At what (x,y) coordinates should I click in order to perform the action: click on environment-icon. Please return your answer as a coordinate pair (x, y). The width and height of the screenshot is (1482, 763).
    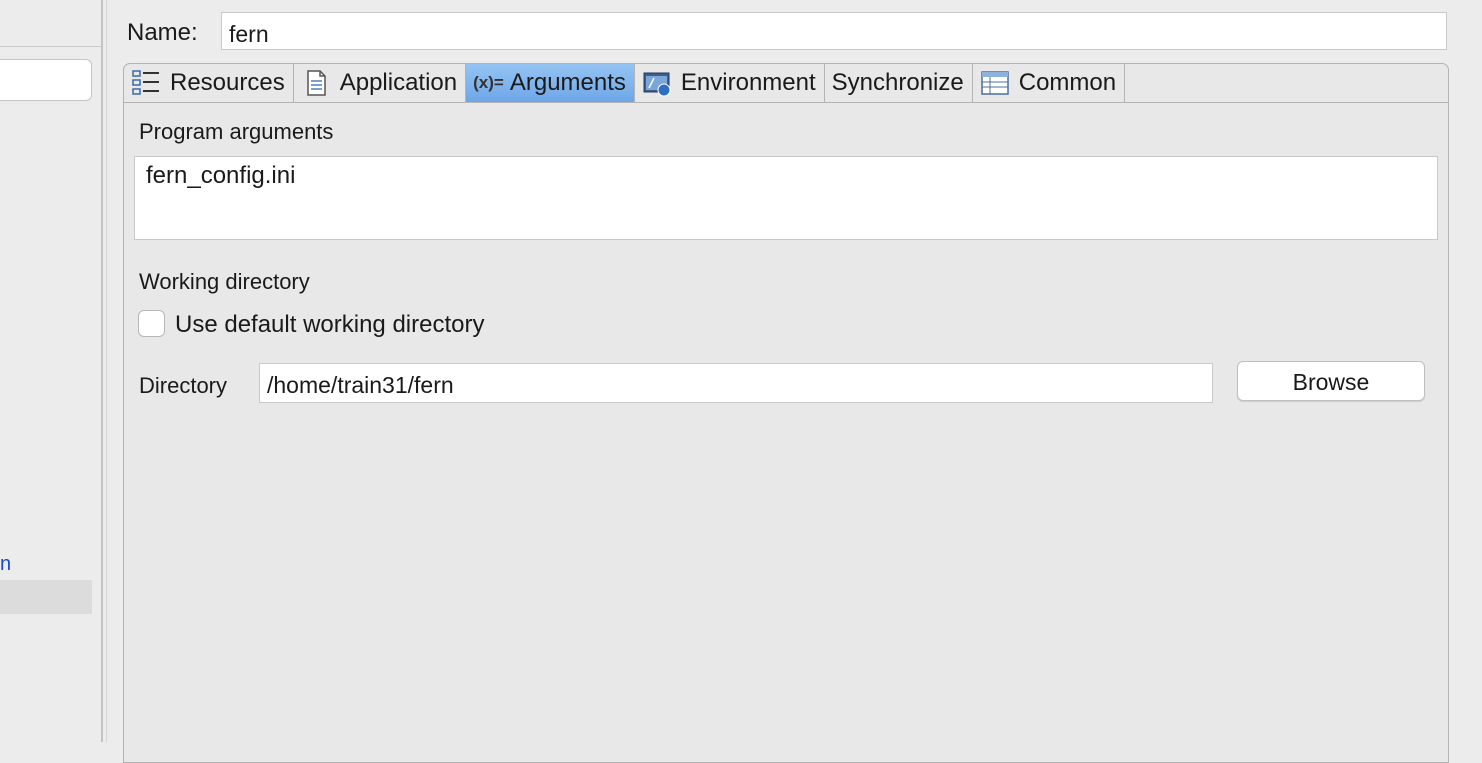
    Looking at the image, I should click on (657, 83).